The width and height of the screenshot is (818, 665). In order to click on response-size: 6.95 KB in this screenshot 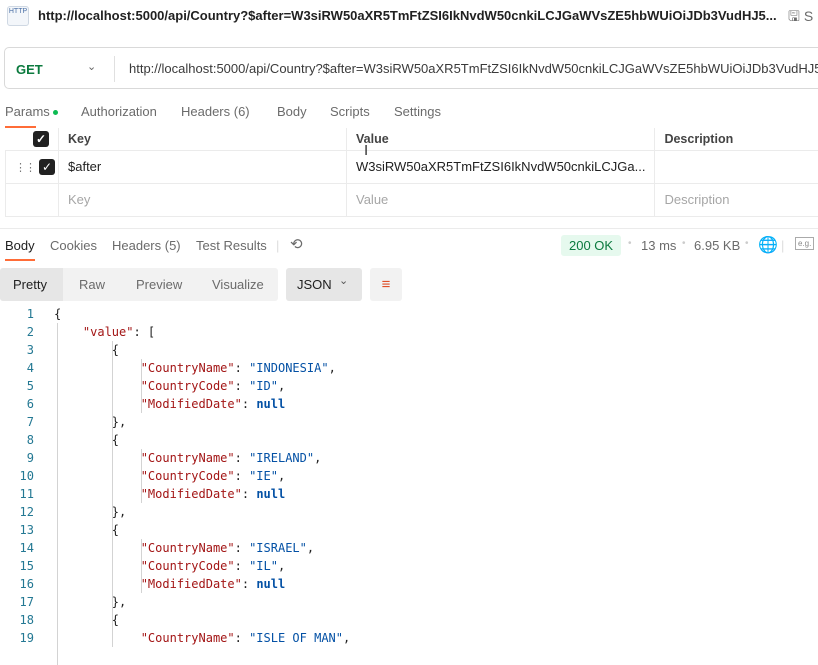, I will do `click(717, 245)`.